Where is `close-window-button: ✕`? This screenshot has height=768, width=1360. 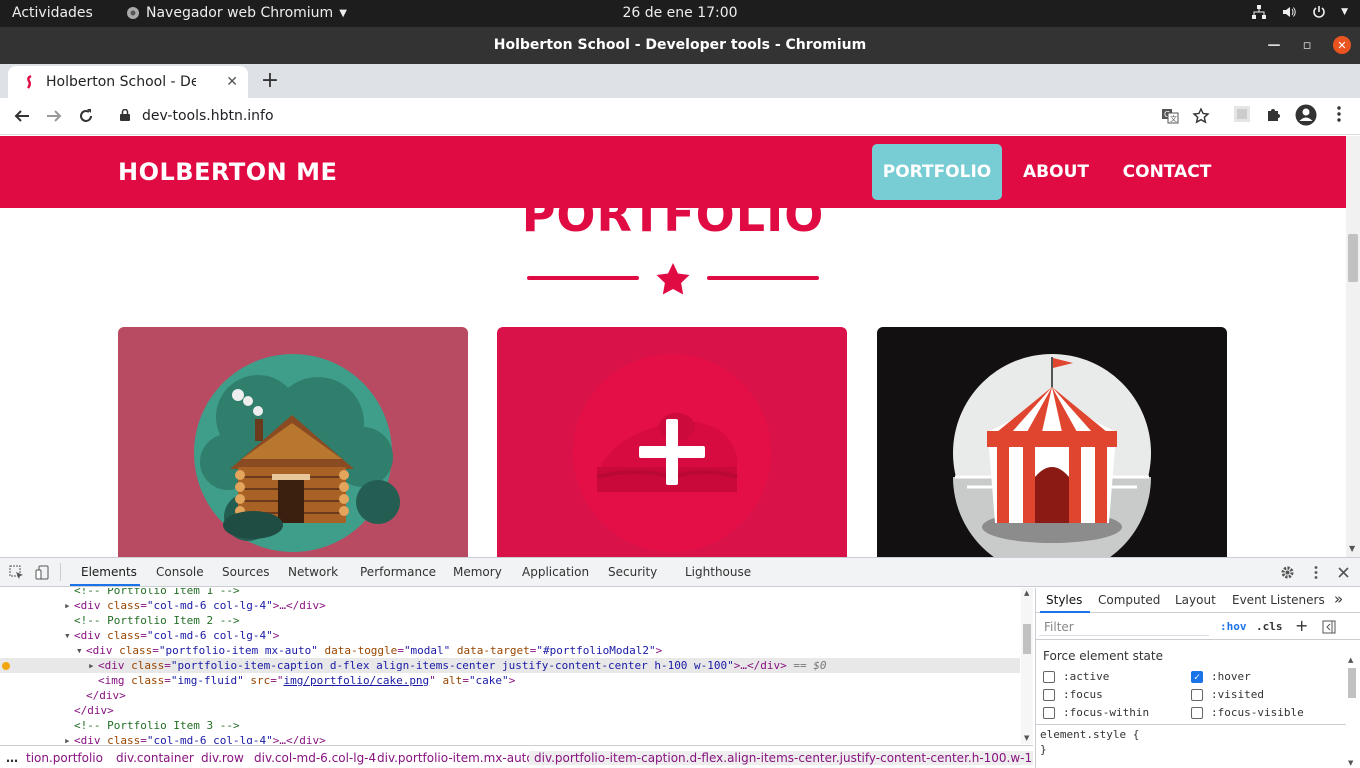 close-window-button: ✕ is located at coordinates (1342, 45).